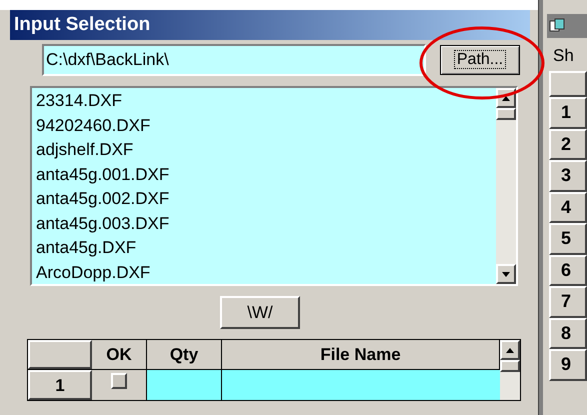 This screenshot has width=587, height=415. I want to click on file-list-item: 94202460.DXF, so click(93, 126).